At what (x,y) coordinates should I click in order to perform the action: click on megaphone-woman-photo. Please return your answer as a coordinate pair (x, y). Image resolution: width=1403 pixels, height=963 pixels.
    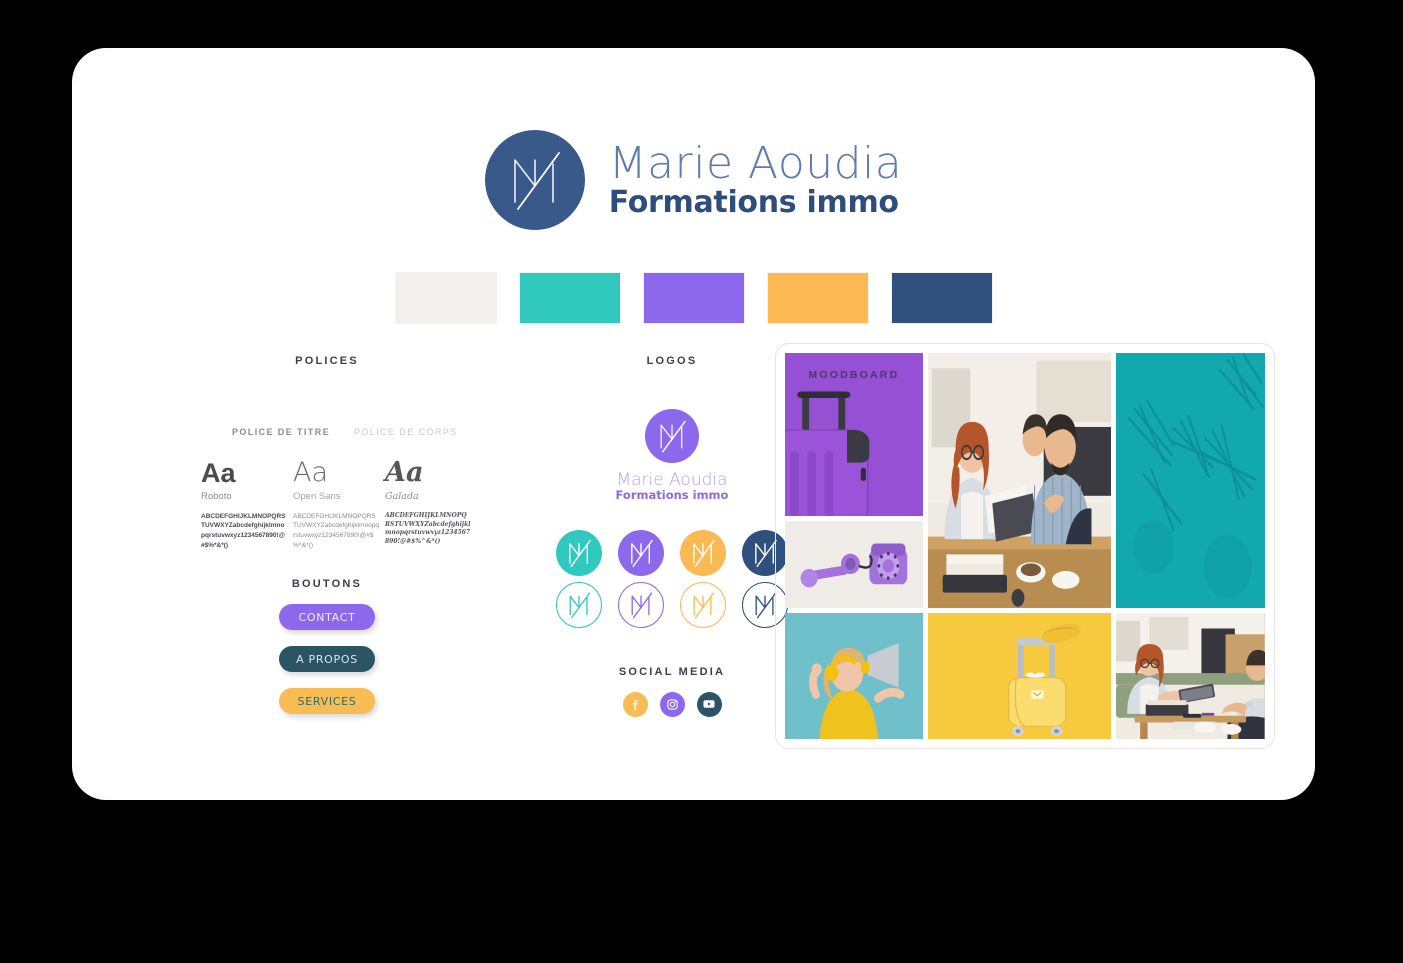
    Looking at the image, I should click on (854, 675).